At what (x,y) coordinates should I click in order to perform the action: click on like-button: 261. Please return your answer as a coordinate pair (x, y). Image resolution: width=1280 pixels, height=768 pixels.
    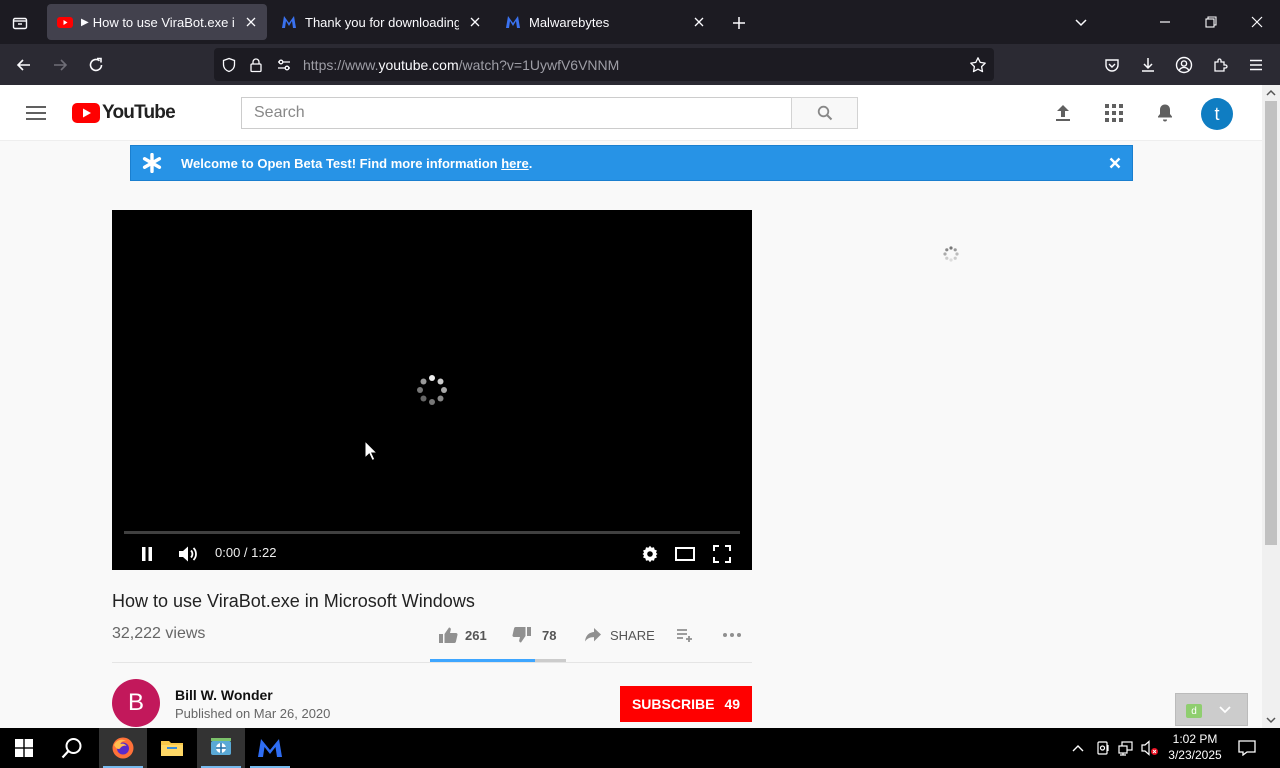
    Looking at the image, I should click on (461, 635).